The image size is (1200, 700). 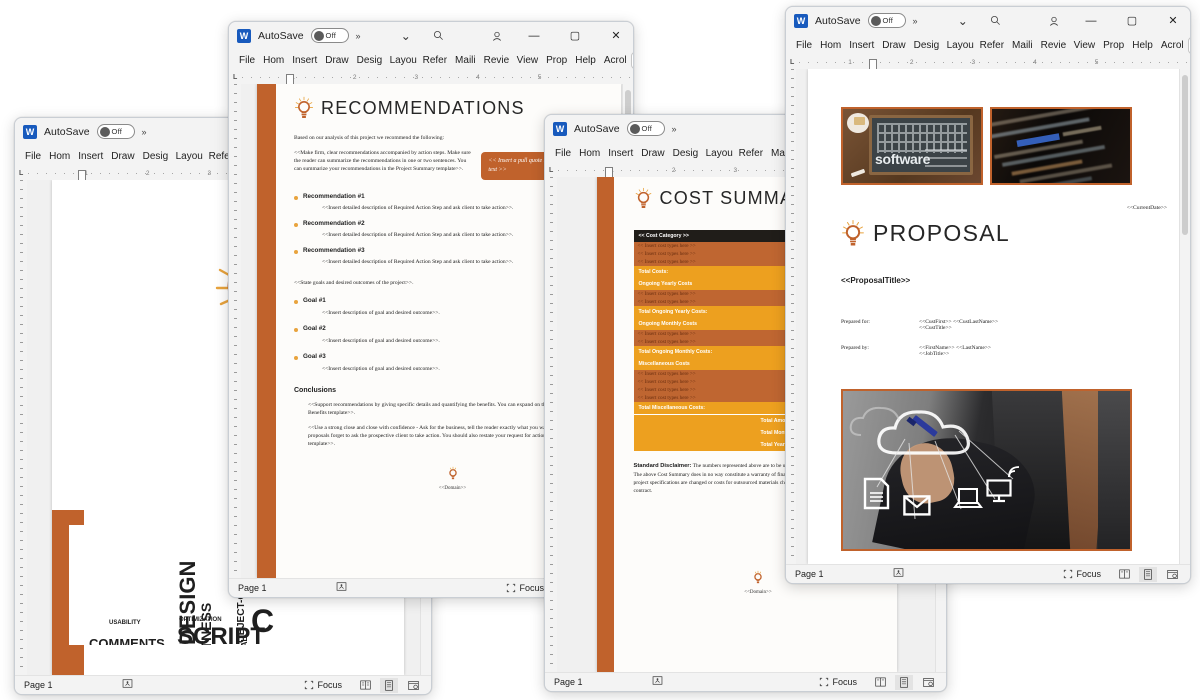 What do you see at coordinates (986, 470) in the screenshot?
I see `image-cloud-computing` at bounding box center [986, 470].